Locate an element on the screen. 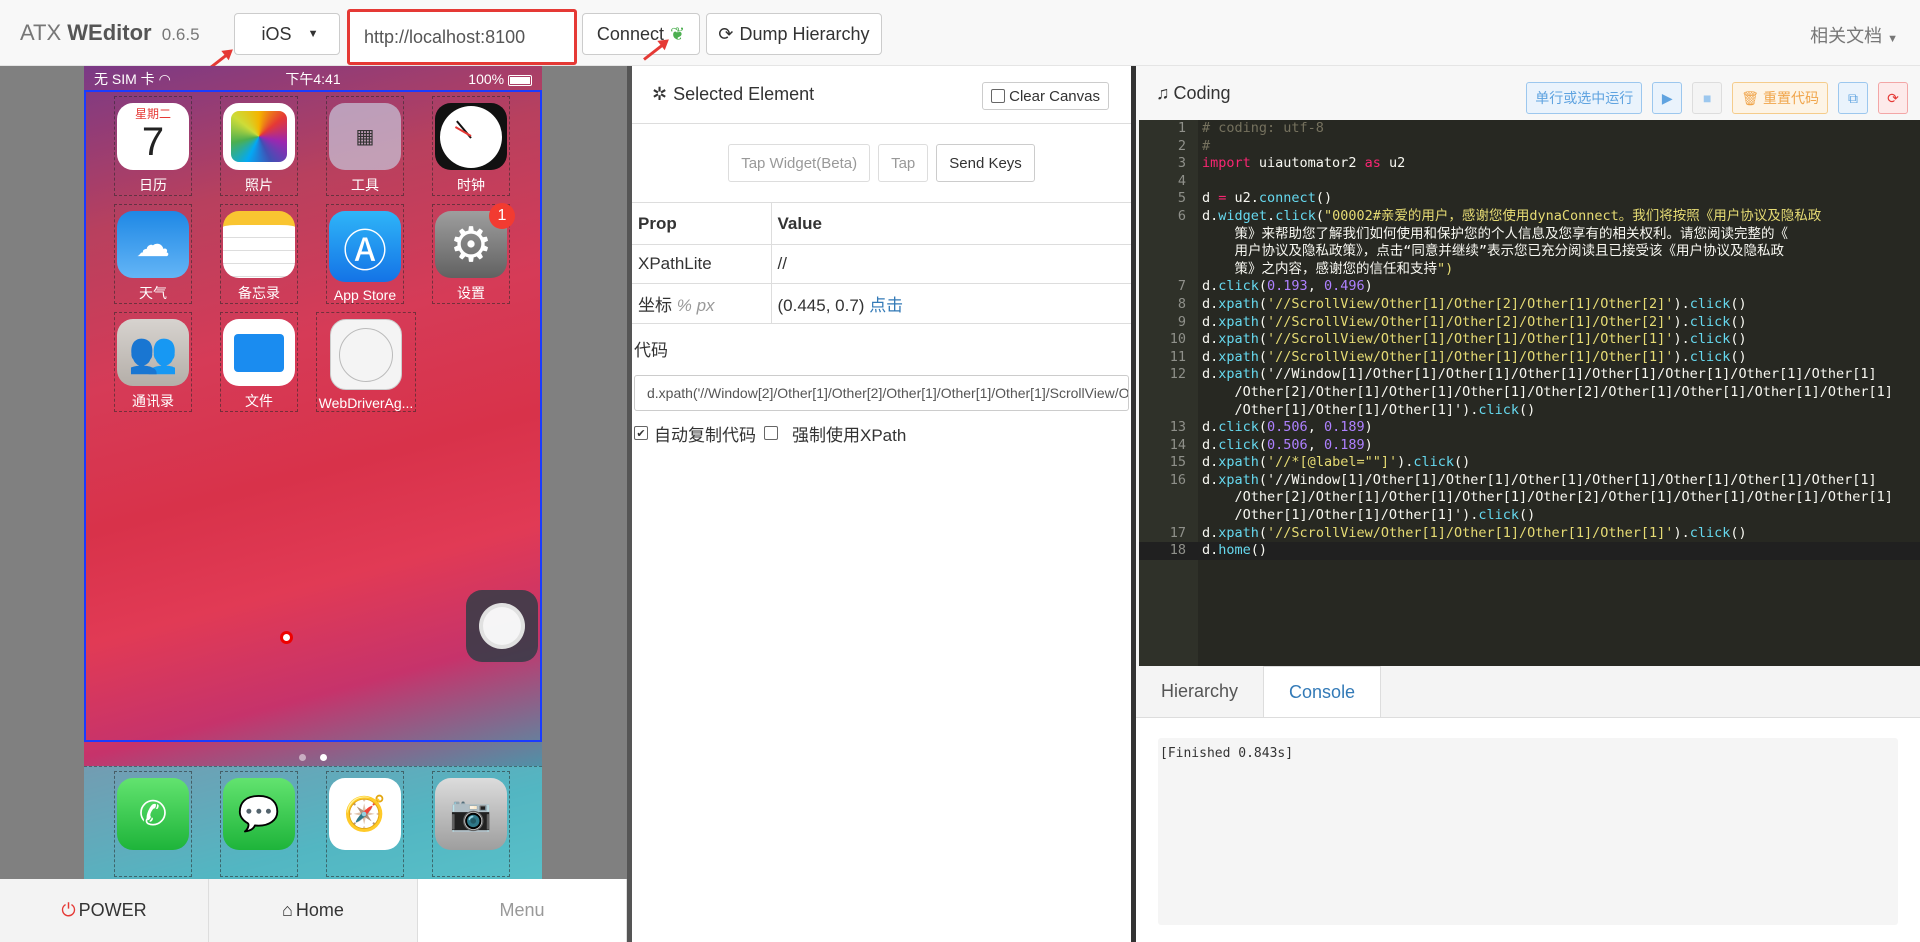  docs-dropdown: 相关文档 ▼ is located at coordinates (1854, 35).